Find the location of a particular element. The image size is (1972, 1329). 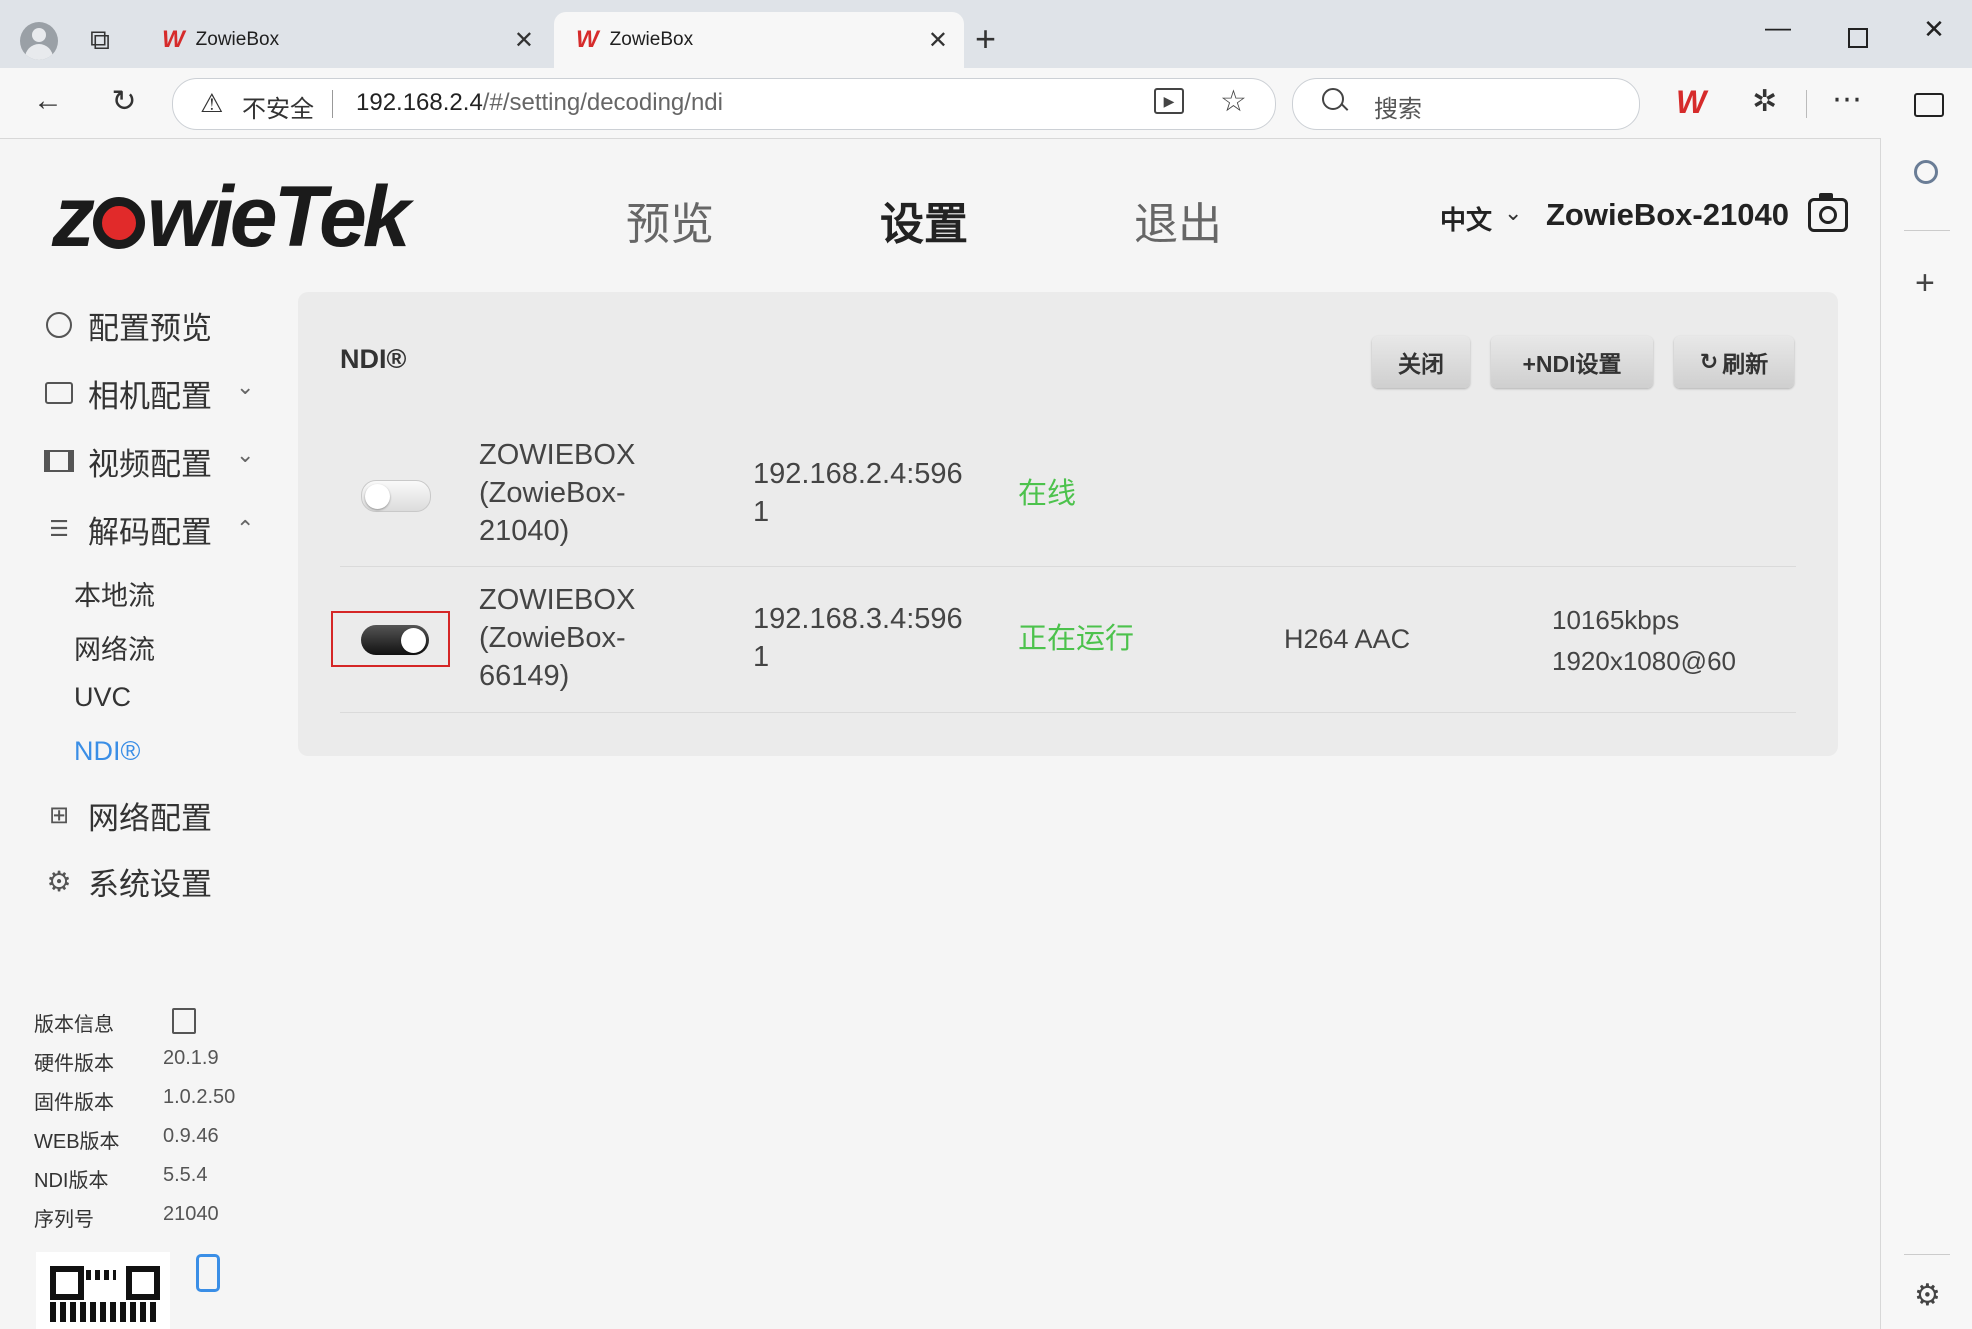

favorite-star-icon: ☆ is located at coordinates (1233, 101).